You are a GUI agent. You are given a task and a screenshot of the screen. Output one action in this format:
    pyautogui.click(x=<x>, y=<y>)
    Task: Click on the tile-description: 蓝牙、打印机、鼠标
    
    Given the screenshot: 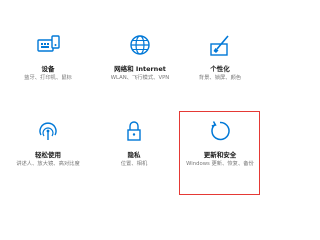 What is the action you would take?
    pyautogui.click(x=48, y=78)
    